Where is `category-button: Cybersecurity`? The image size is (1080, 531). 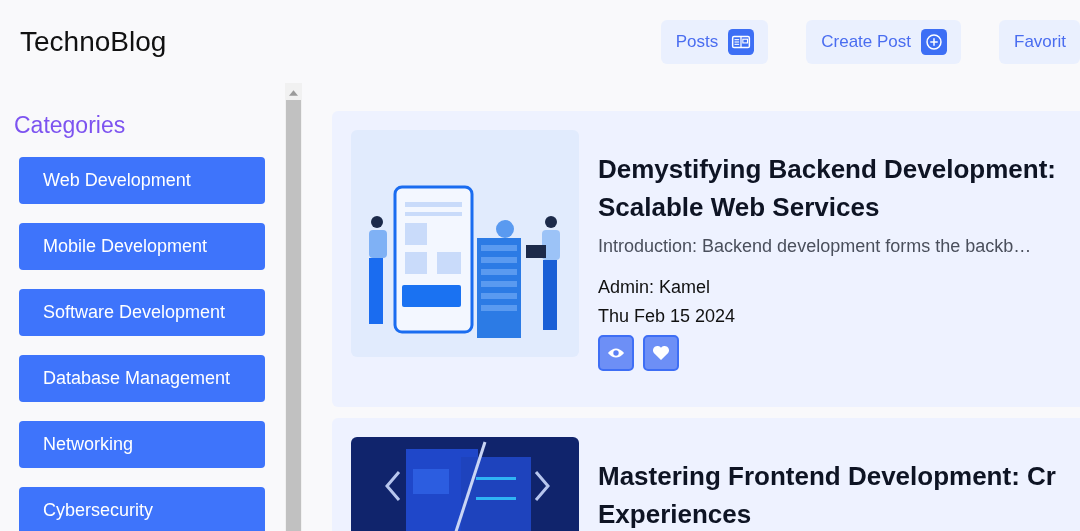 category-button: Cybersecurity is located at coordinates (142, 509).